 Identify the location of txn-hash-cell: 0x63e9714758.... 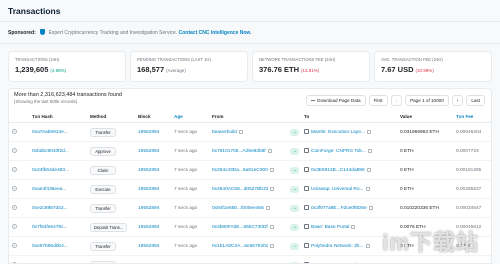
(58, 259).